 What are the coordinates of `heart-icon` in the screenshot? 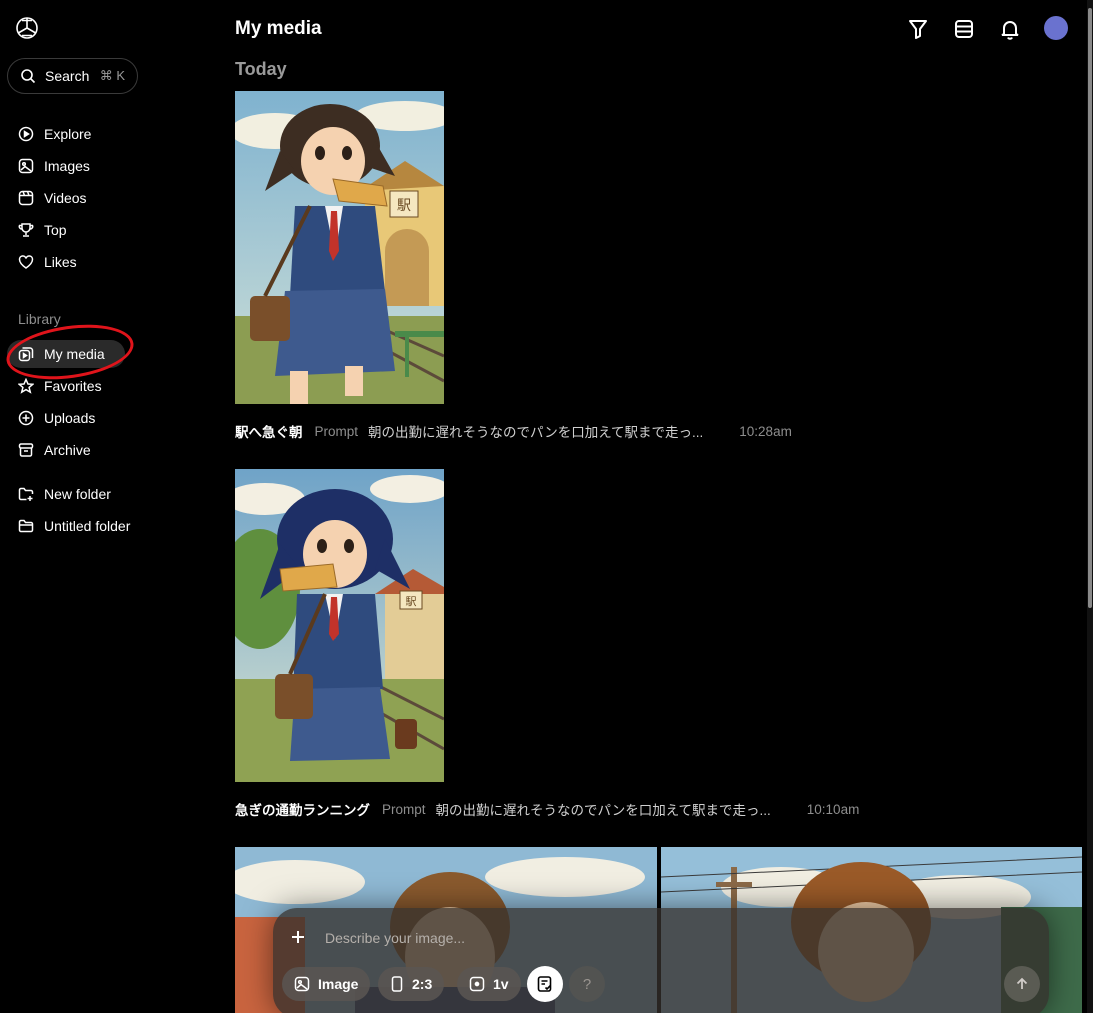 It's located at (26, 262).